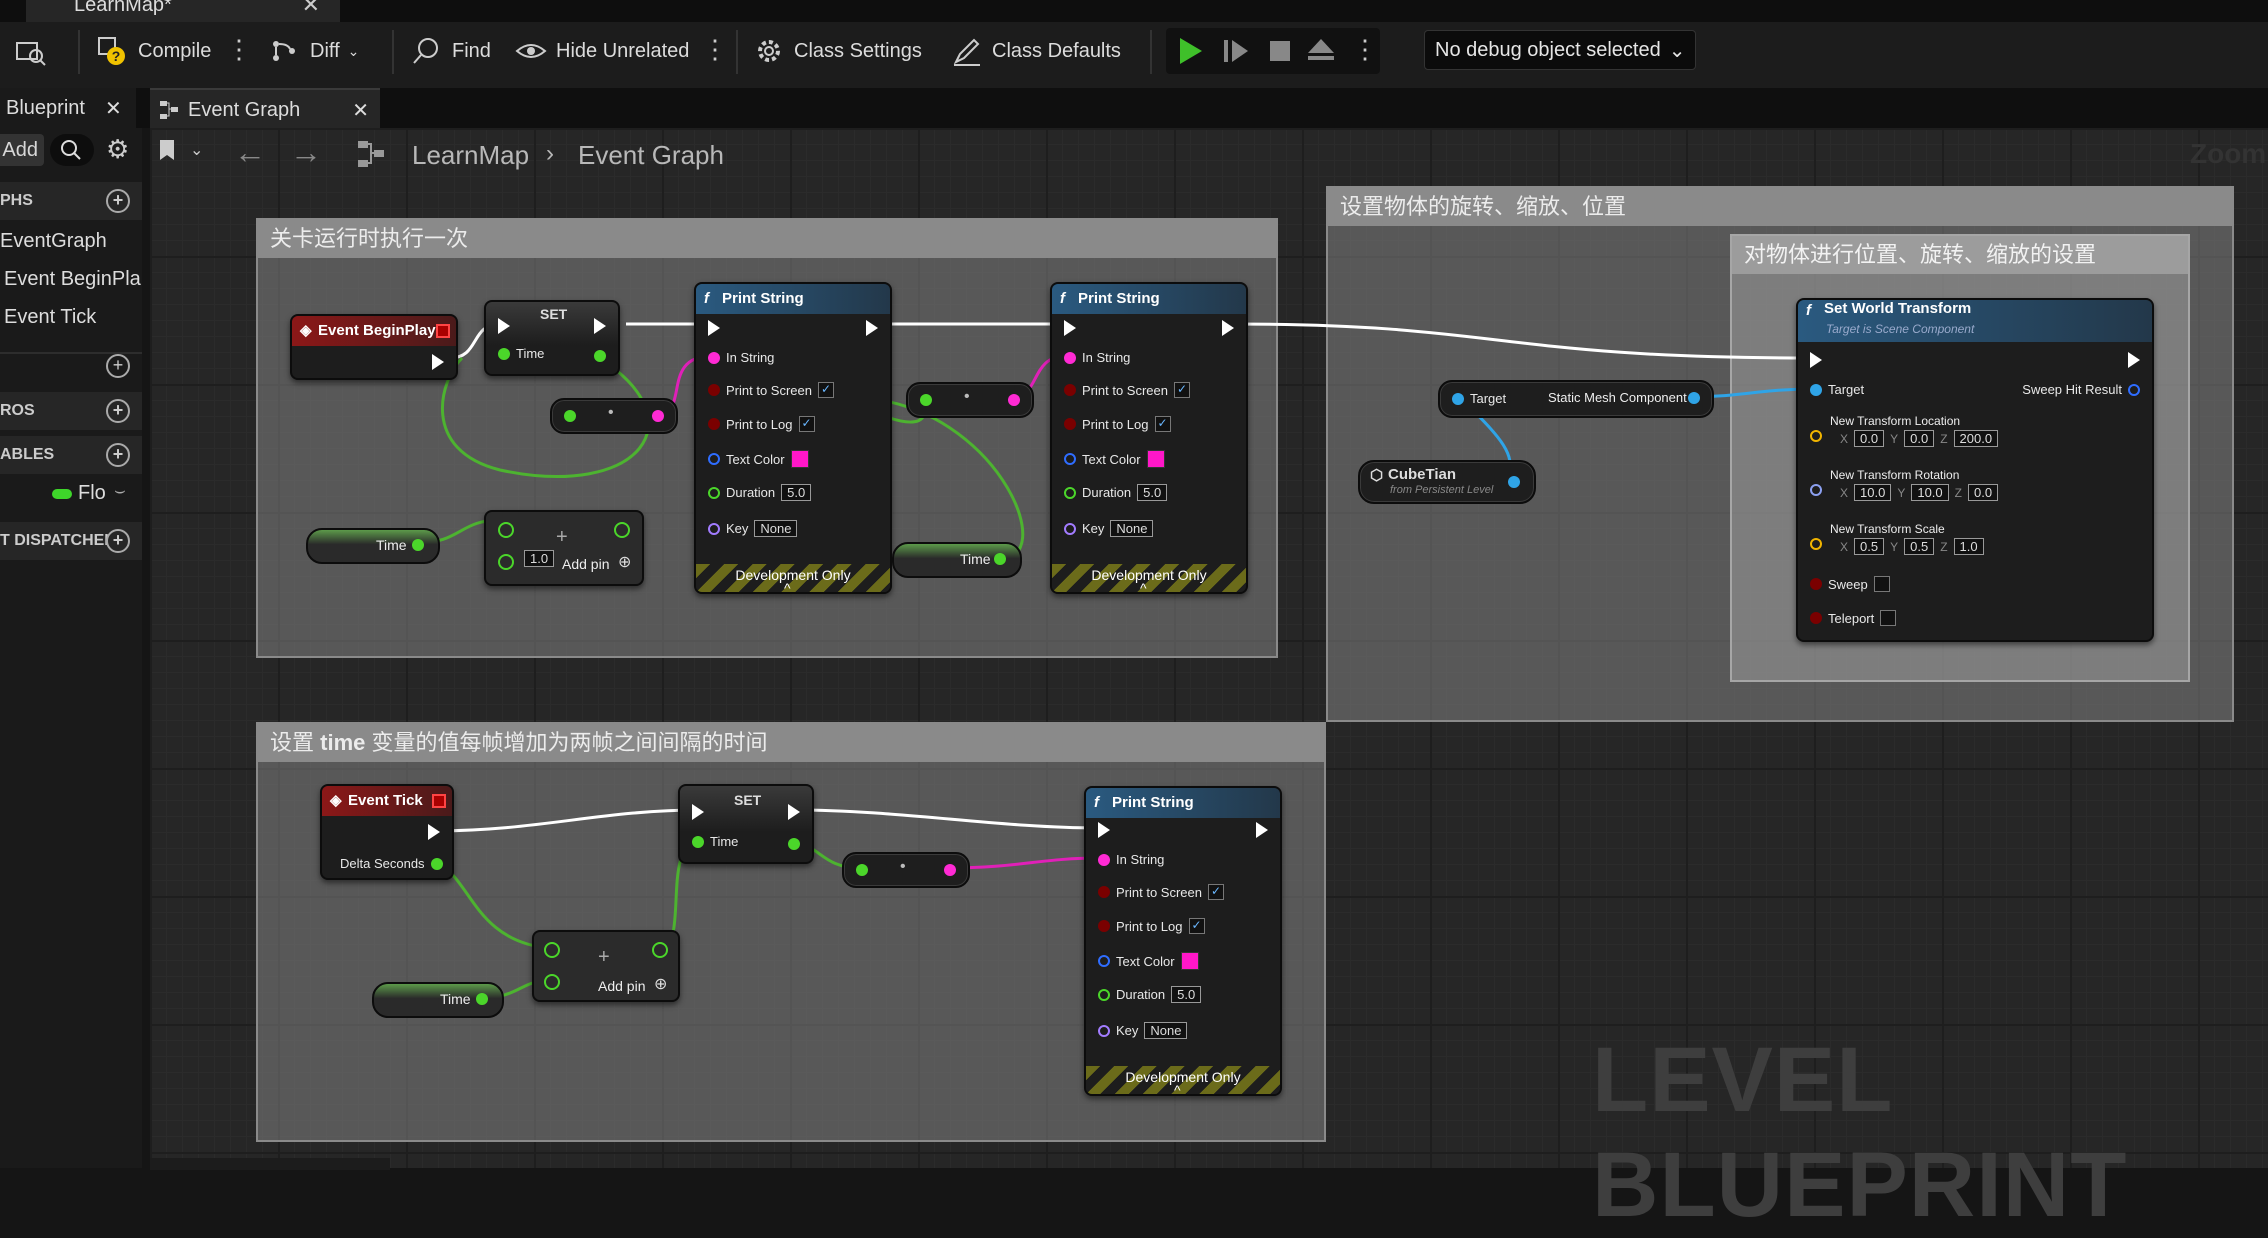  What do you see at coordinates (746, 824) in the screenshot?
I see `set-node: SET Time` at bounding box center [746, 824].